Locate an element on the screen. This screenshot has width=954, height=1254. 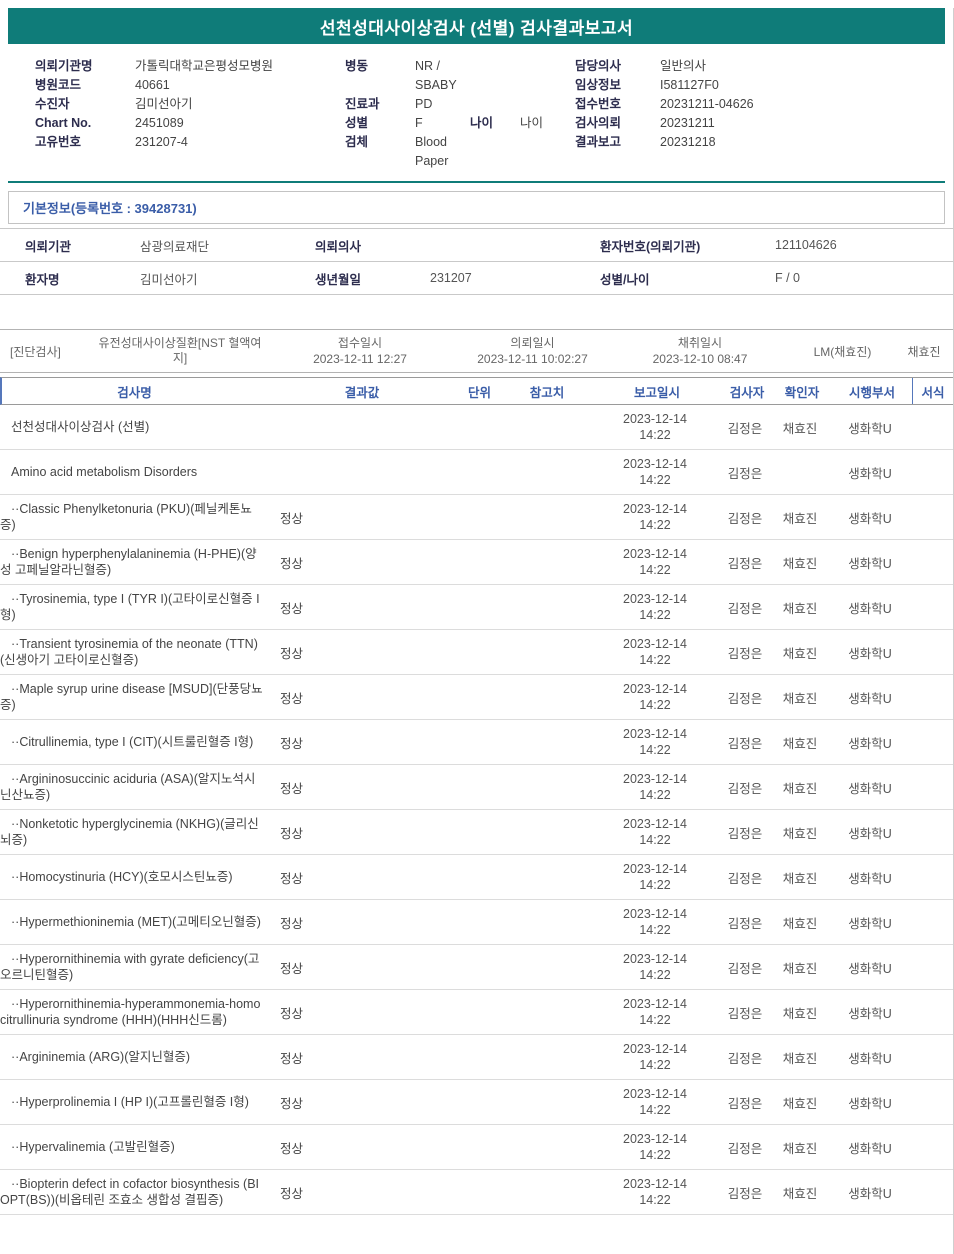
header-field-row: 검사의뢰 20231211 is located at coordinates (764, 123).